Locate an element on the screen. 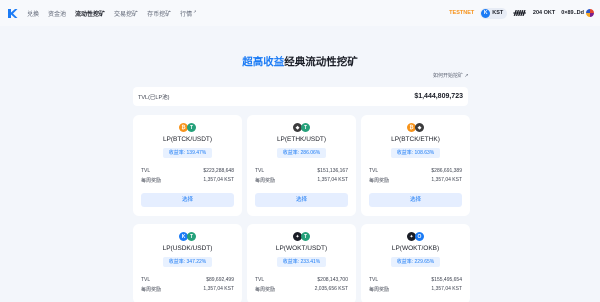  wallet-balance: 204 OKT is located at coordinates (544, 13).